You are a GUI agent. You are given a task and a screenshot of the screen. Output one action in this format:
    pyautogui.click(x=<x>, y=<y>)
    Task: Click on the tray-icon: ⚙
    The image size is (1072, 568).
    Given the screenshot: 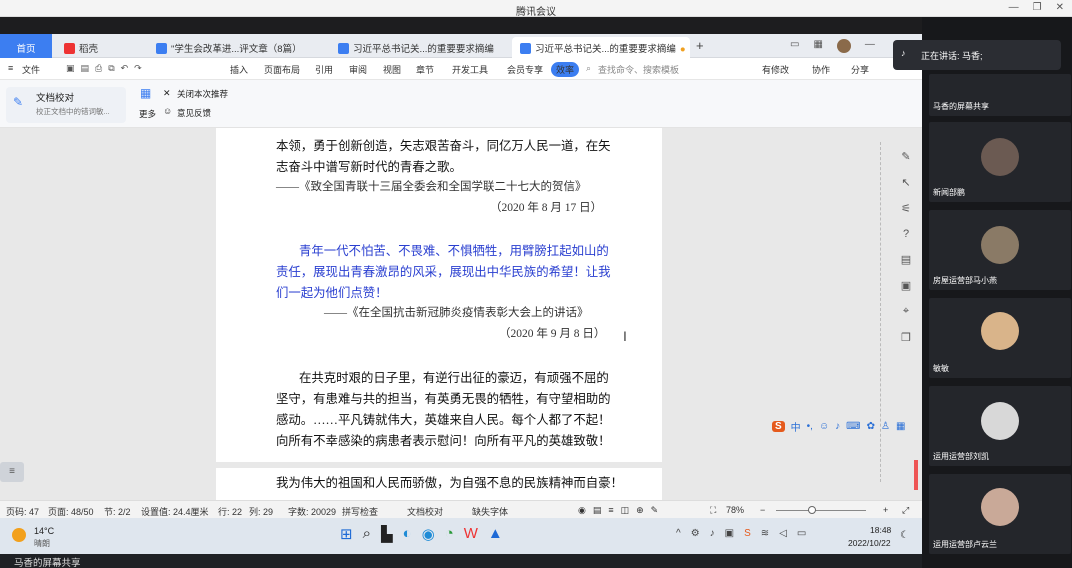 What is the action you would take?
    pyautogui.click(x=695, y=533)
    